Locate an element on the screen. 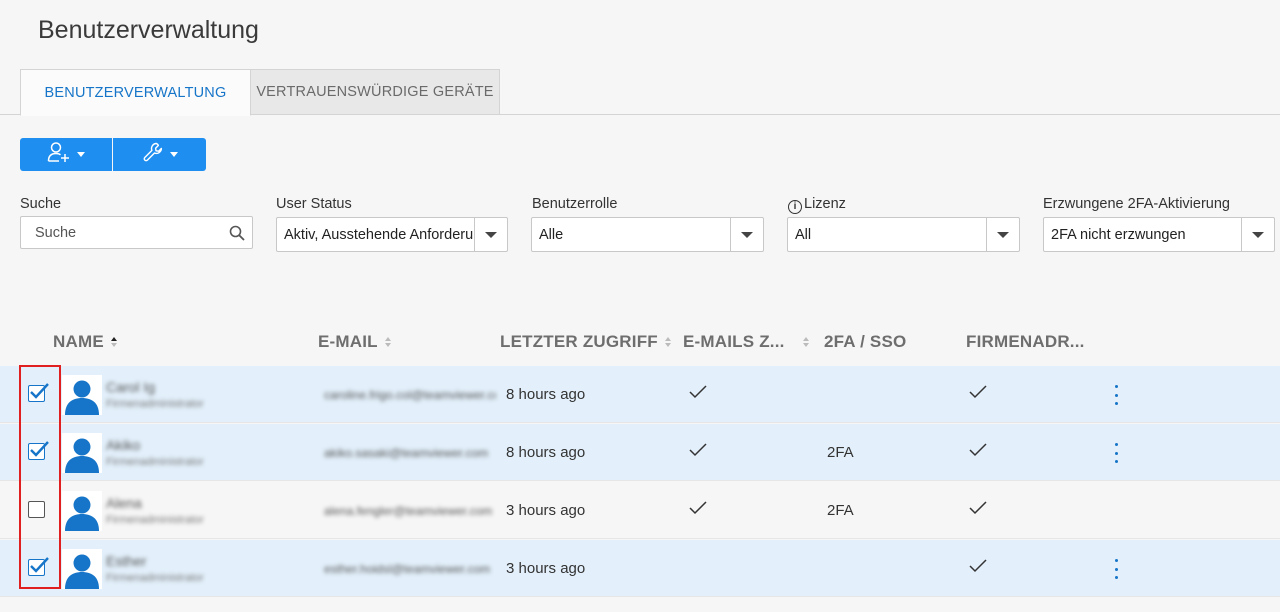 The width and height of the screenshot is (1280, 612). user-name: Akiko is located at coordinates (123, 445).